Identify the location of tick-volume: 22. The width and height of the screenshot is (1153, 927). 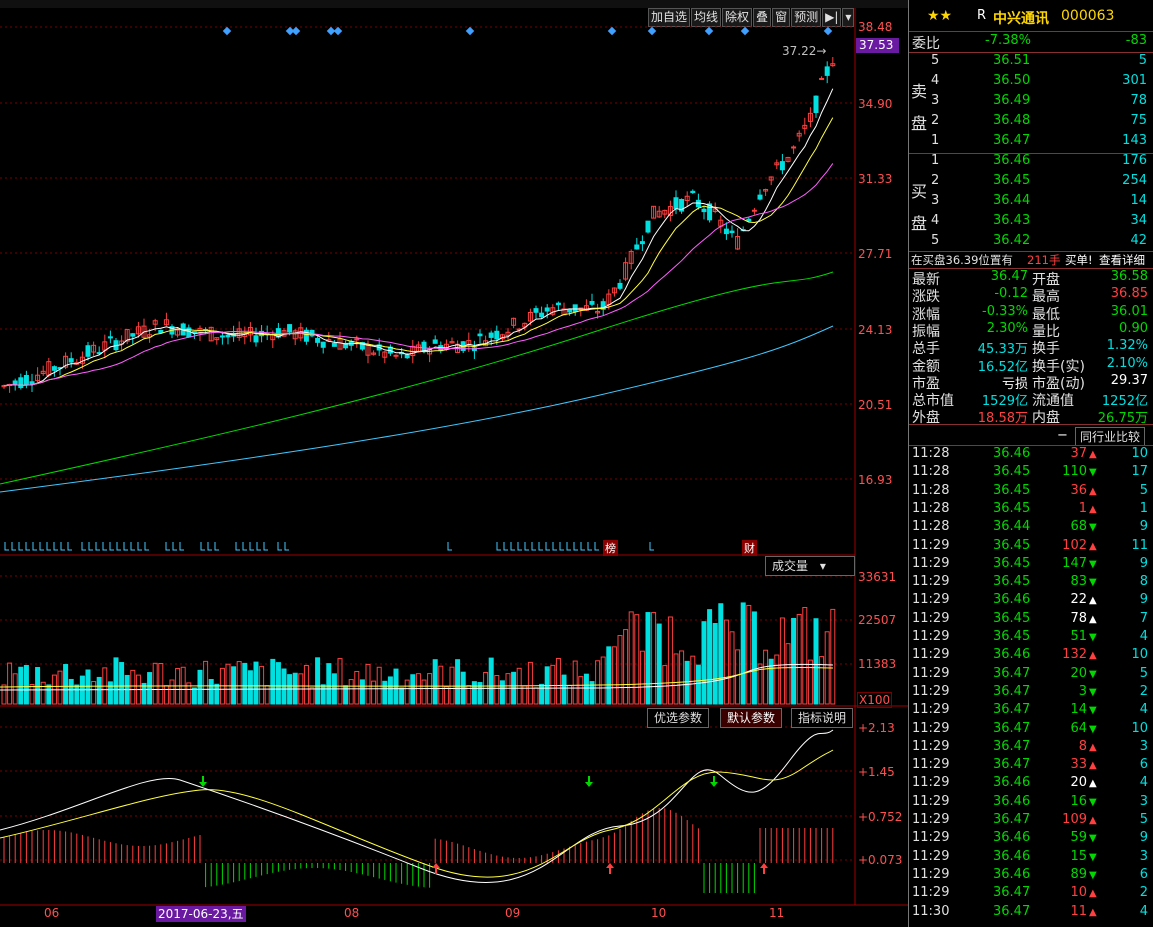
(1078, 600).